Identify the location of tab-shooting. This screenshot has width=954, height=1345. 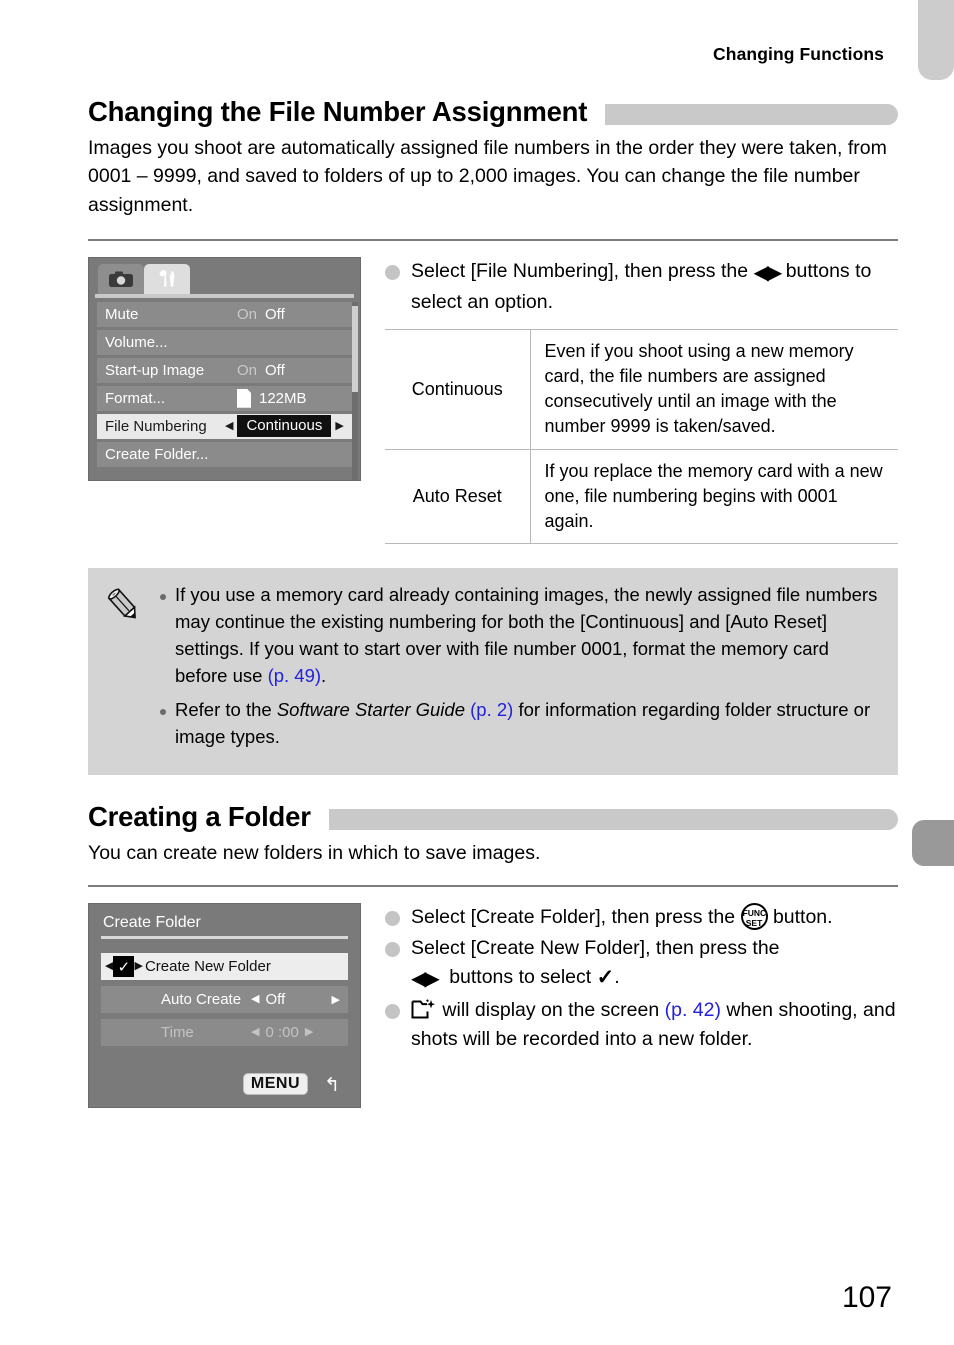
(121, 278).